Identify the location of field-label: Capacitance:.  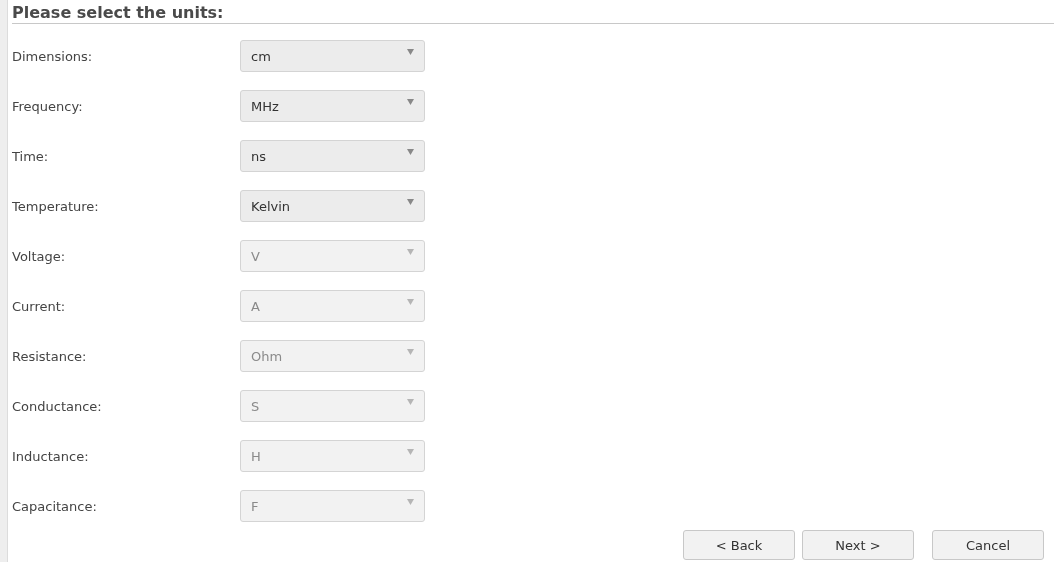
(55, 506).